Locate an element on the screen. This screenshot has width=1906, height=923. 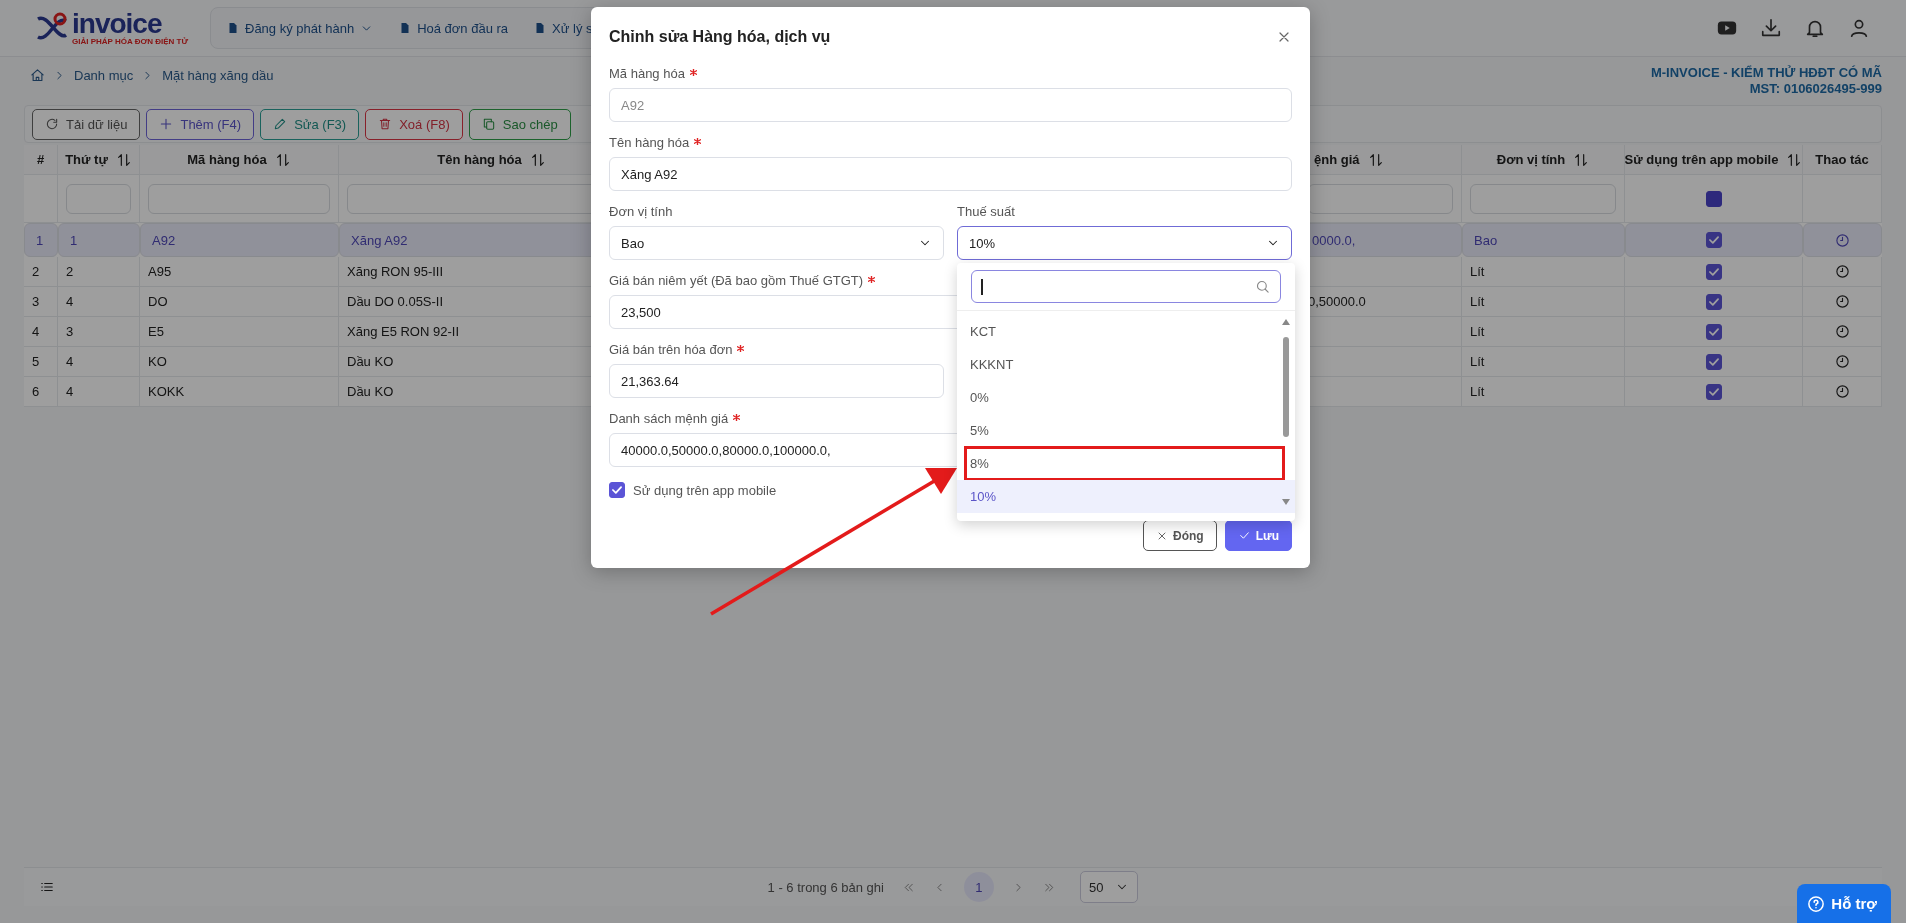
toolbar-button: Xoá (F8) is located at coordinates (414, 124).